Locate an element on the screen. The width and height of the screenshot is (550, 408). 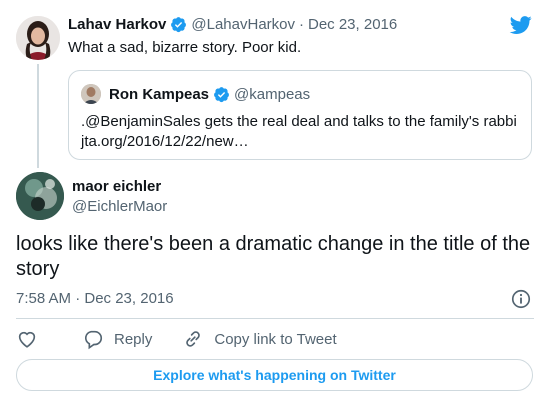
heart-icon is located at coordinates (27, 339).